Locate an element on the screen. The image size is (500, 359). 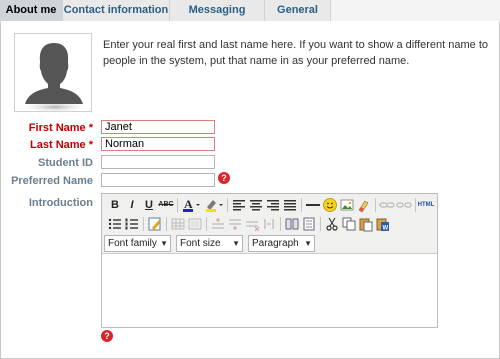
numbered-list-button is located at coordinates (132, 224).